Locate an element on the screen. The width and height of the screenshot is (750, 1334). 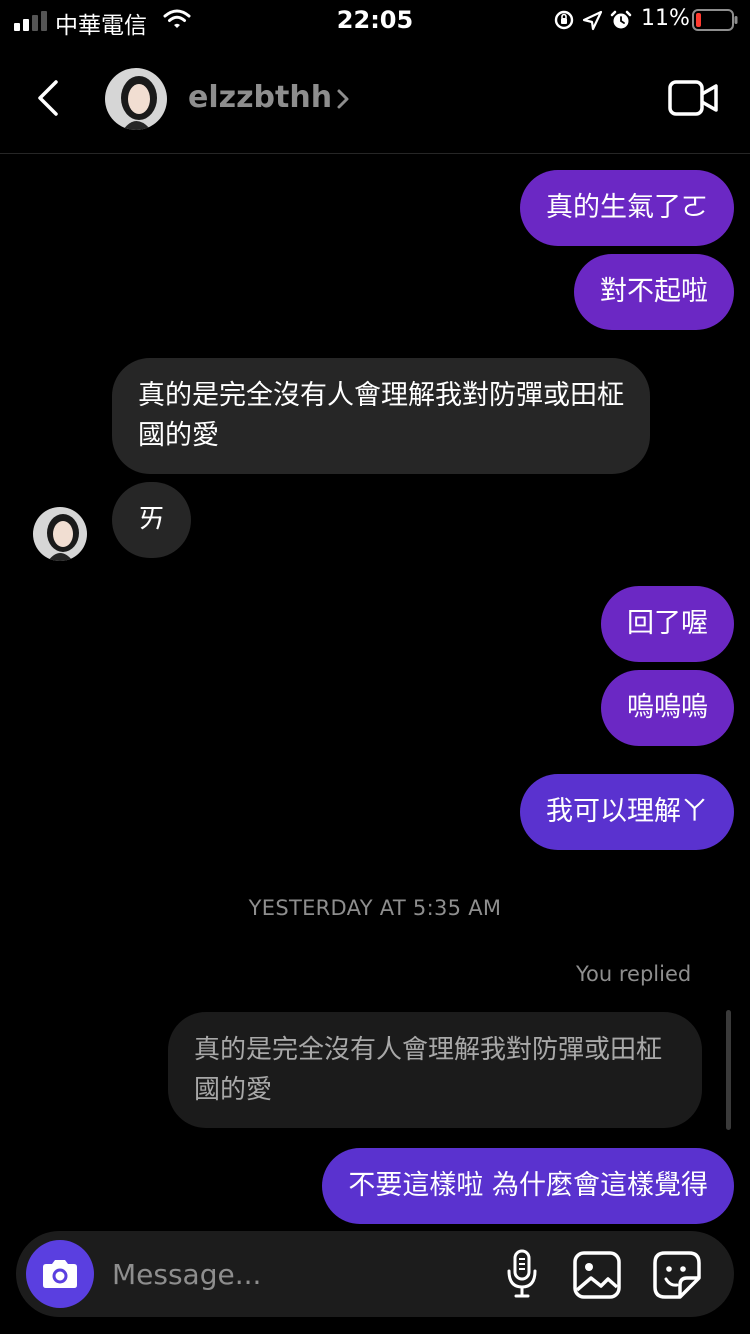
message-bubble-sent: 真的生氣了ㄛ is located at coordinates (627, 208).